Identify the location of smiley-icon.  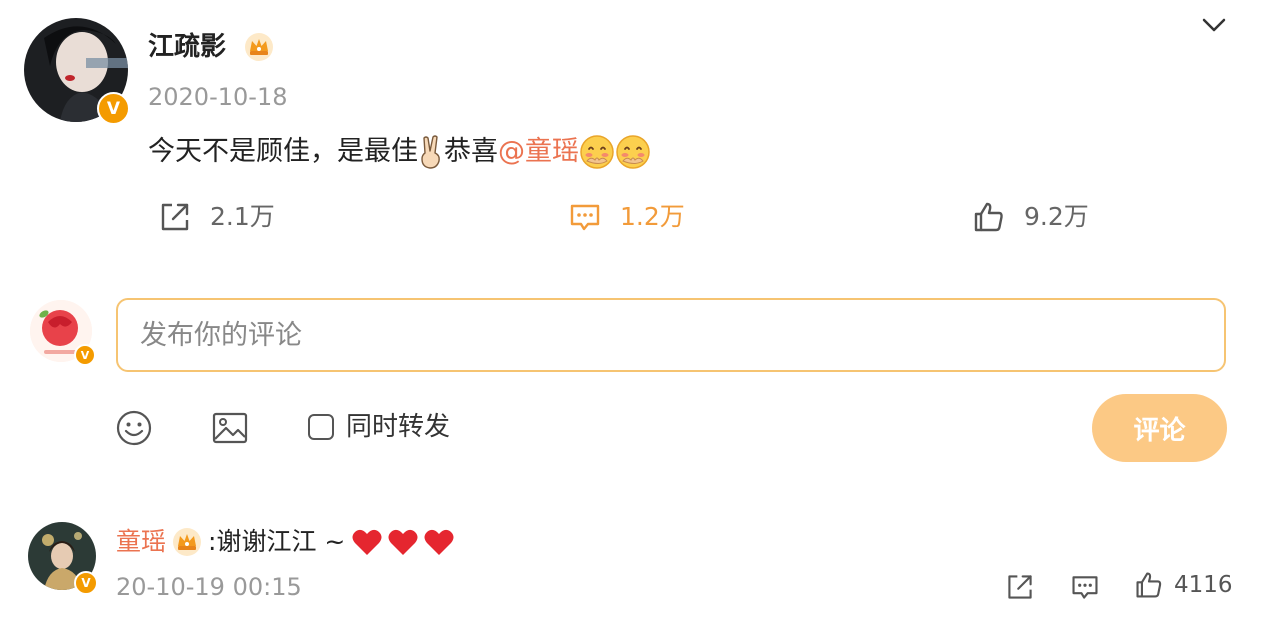
(134, 428).